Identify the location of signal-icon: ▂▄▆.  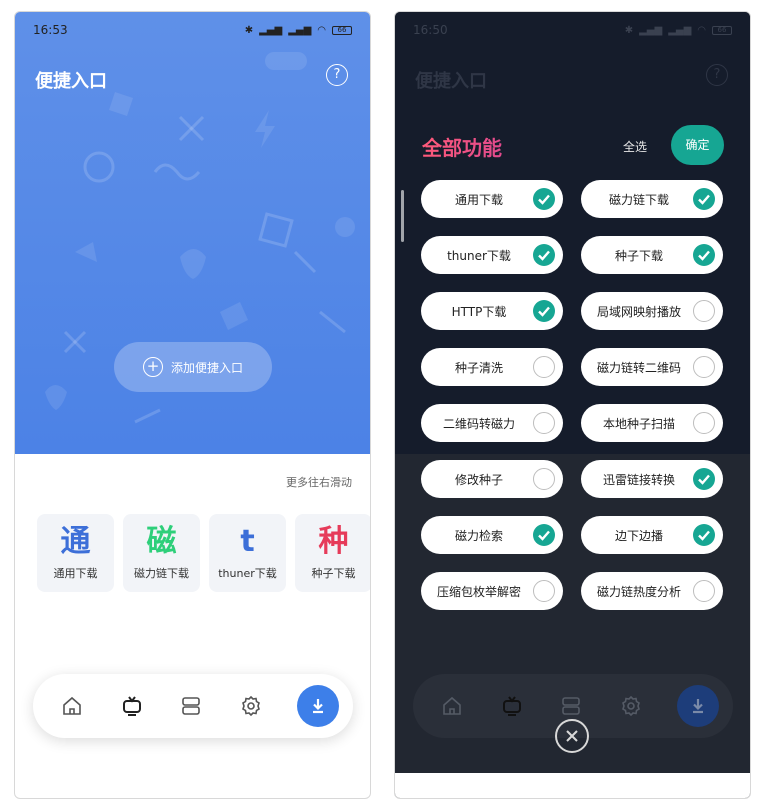
(271, 30).